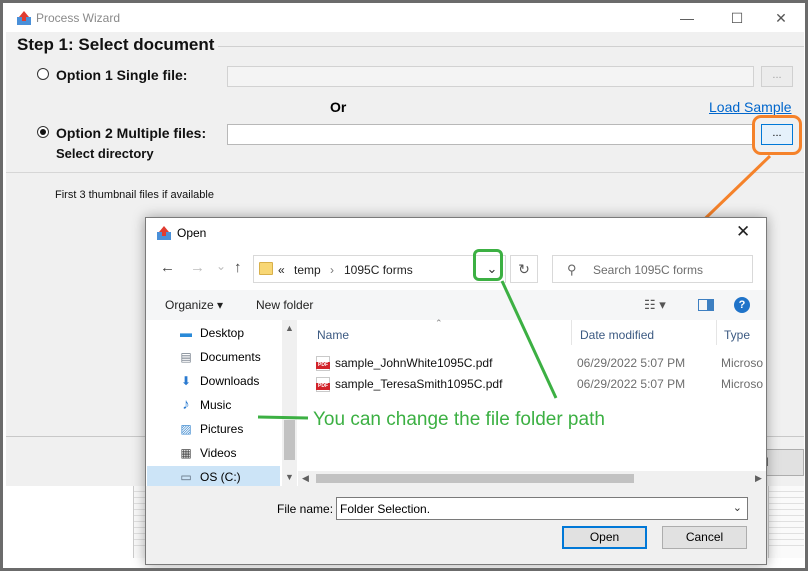  What do you see at coordinates (490, 134) in the screenshot?
I see `directory-path-field` at bounding box center [490, 134].